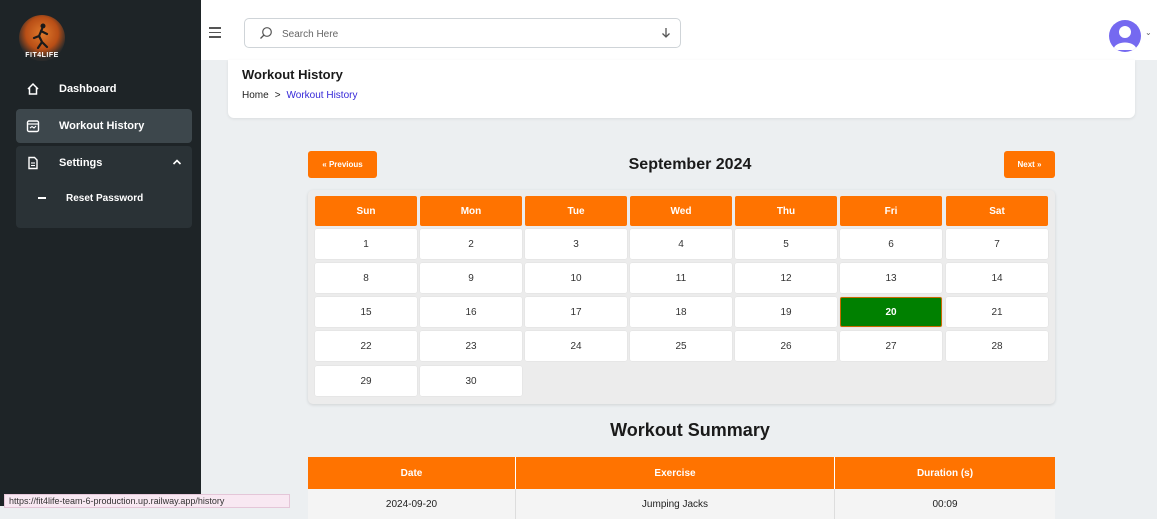  I want to click on sidebar-item-label: Settings, so click(81, 163).